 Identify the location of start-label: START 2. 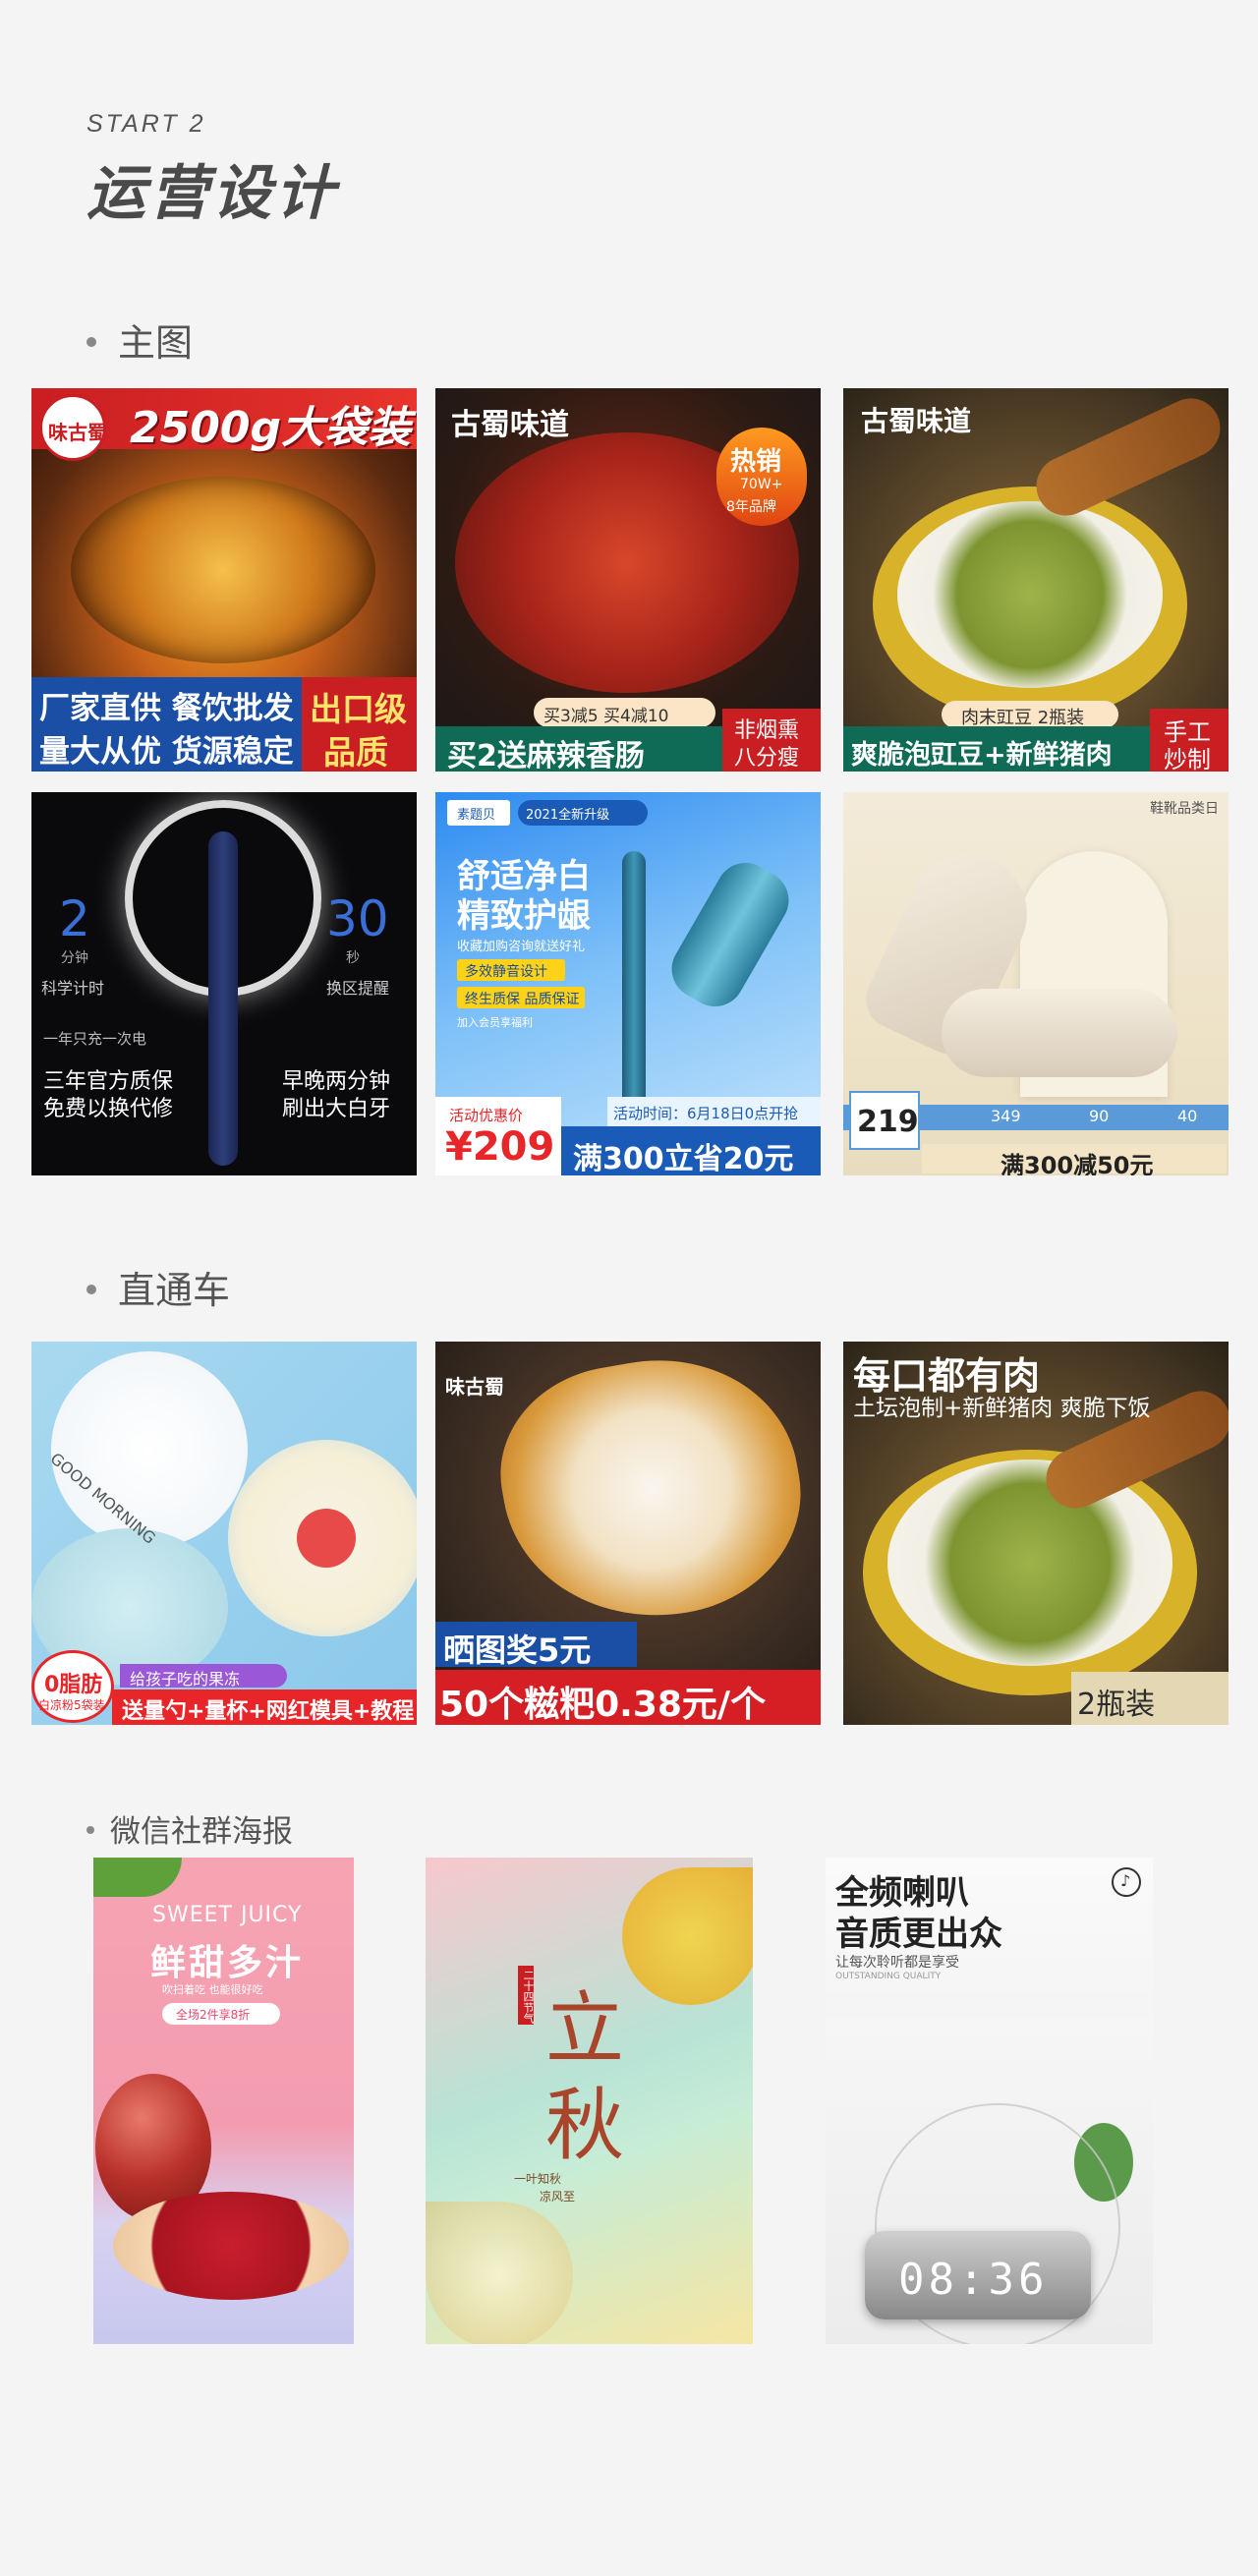
(146, 124).